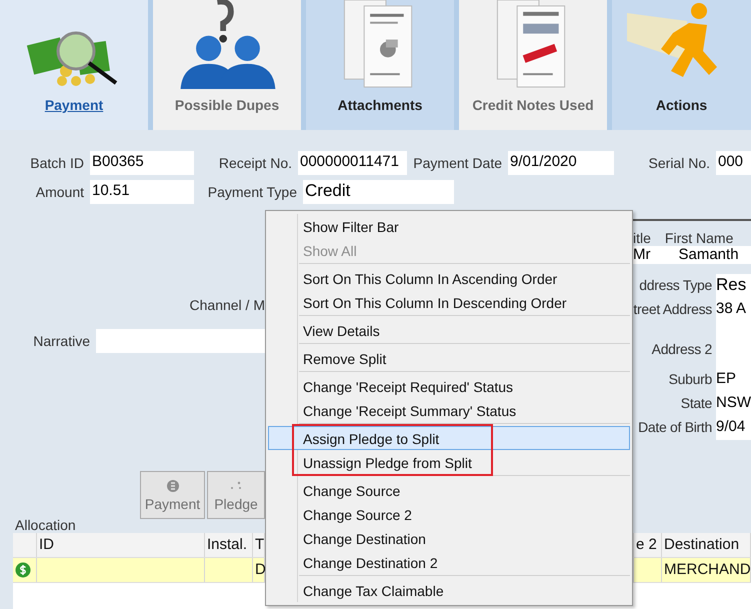  I want to click on field-label: ddress Type, so click(675, 285).